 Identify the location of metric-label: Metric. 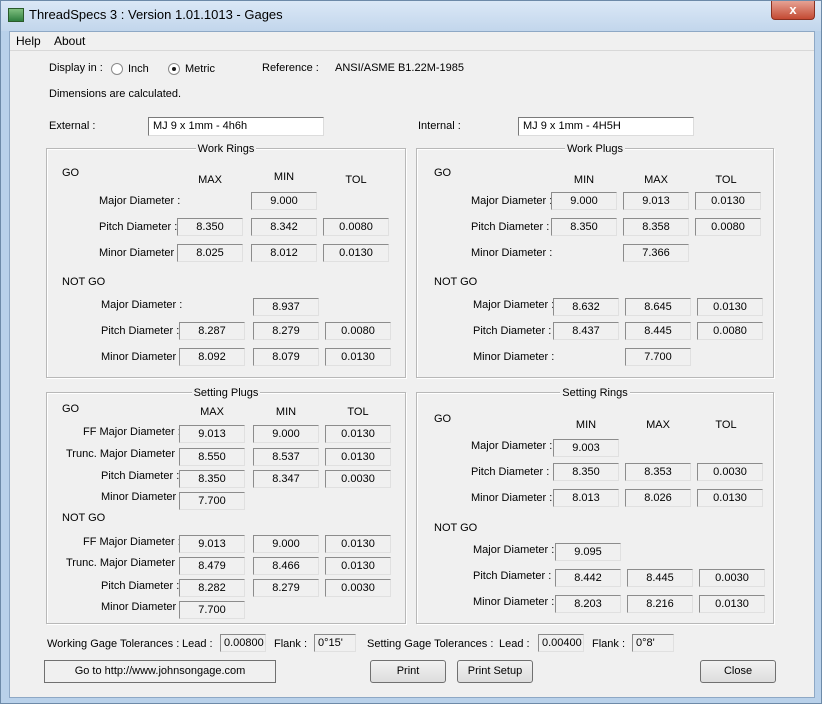
(200, 69).